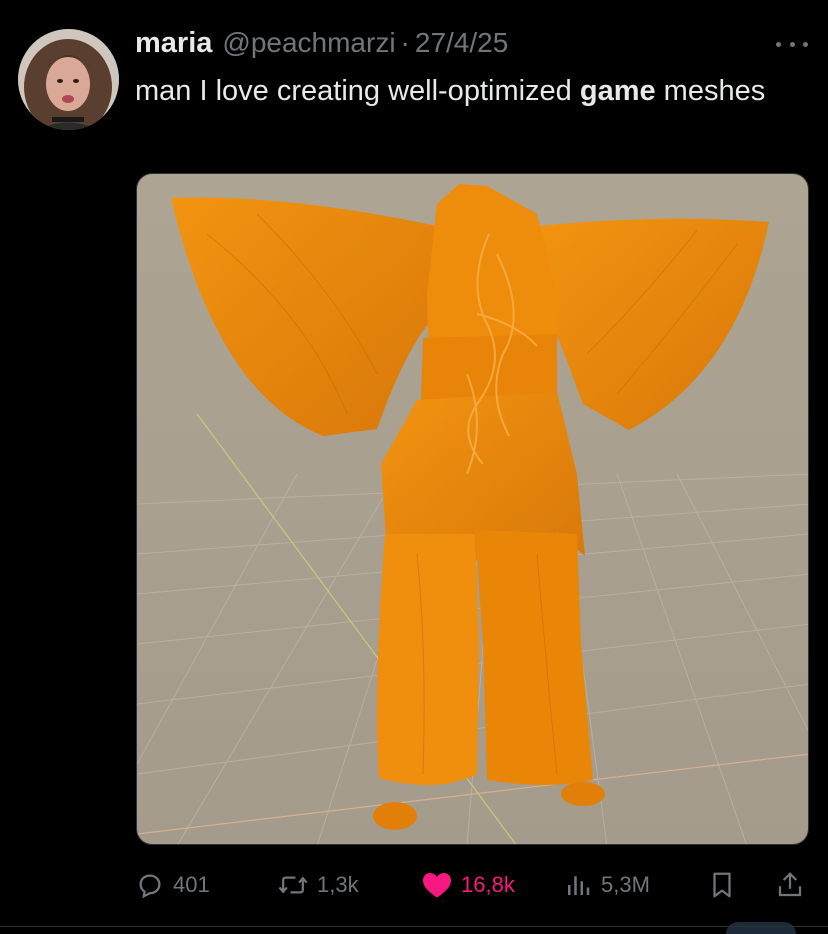 This screenshot has width=828, height=934. I want to click on share-icon, so click(790, 884).